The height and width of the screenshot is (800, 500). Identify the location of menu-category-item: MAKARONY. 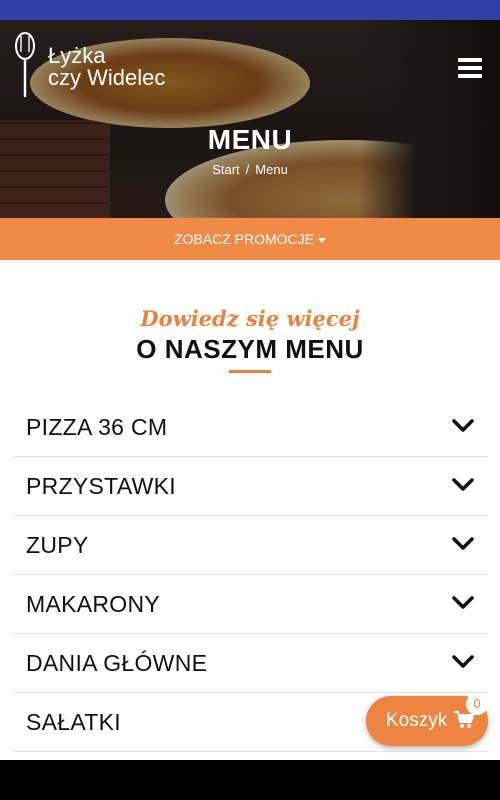
(250, 604).